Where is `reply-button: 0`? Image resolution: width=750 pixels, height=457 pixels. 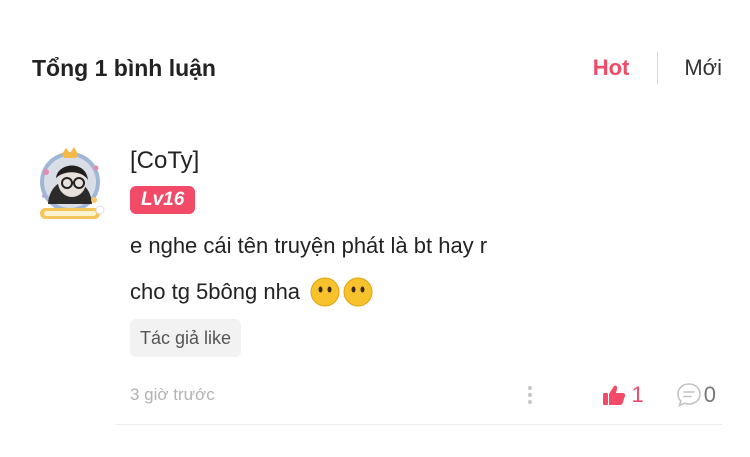
reply-button: 0 is located at coordinates (696, 395).